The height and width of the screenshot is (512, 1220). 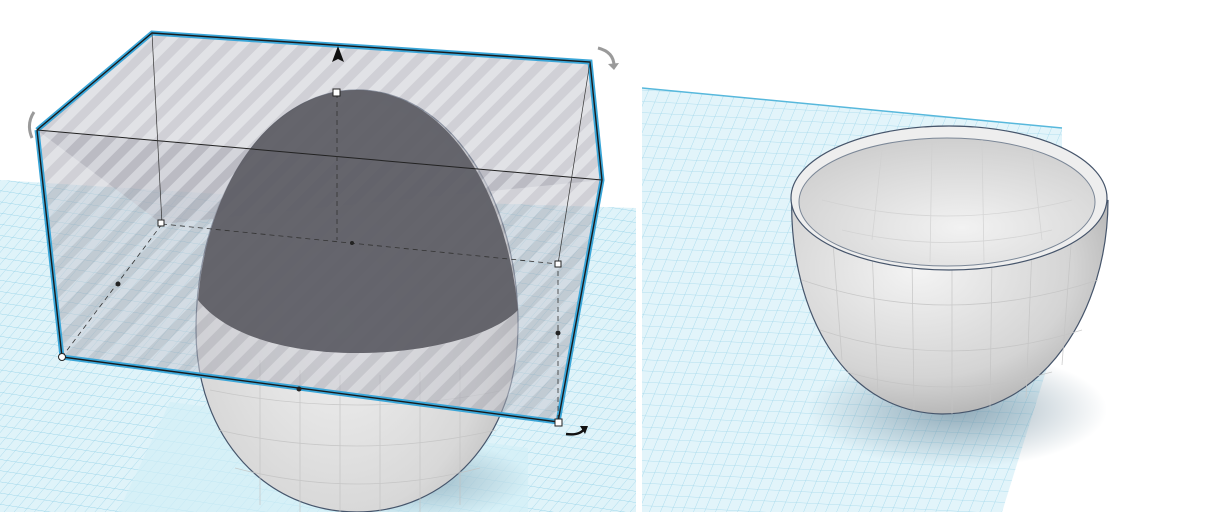 I want to click on center-point, so click(x=352, y=243).